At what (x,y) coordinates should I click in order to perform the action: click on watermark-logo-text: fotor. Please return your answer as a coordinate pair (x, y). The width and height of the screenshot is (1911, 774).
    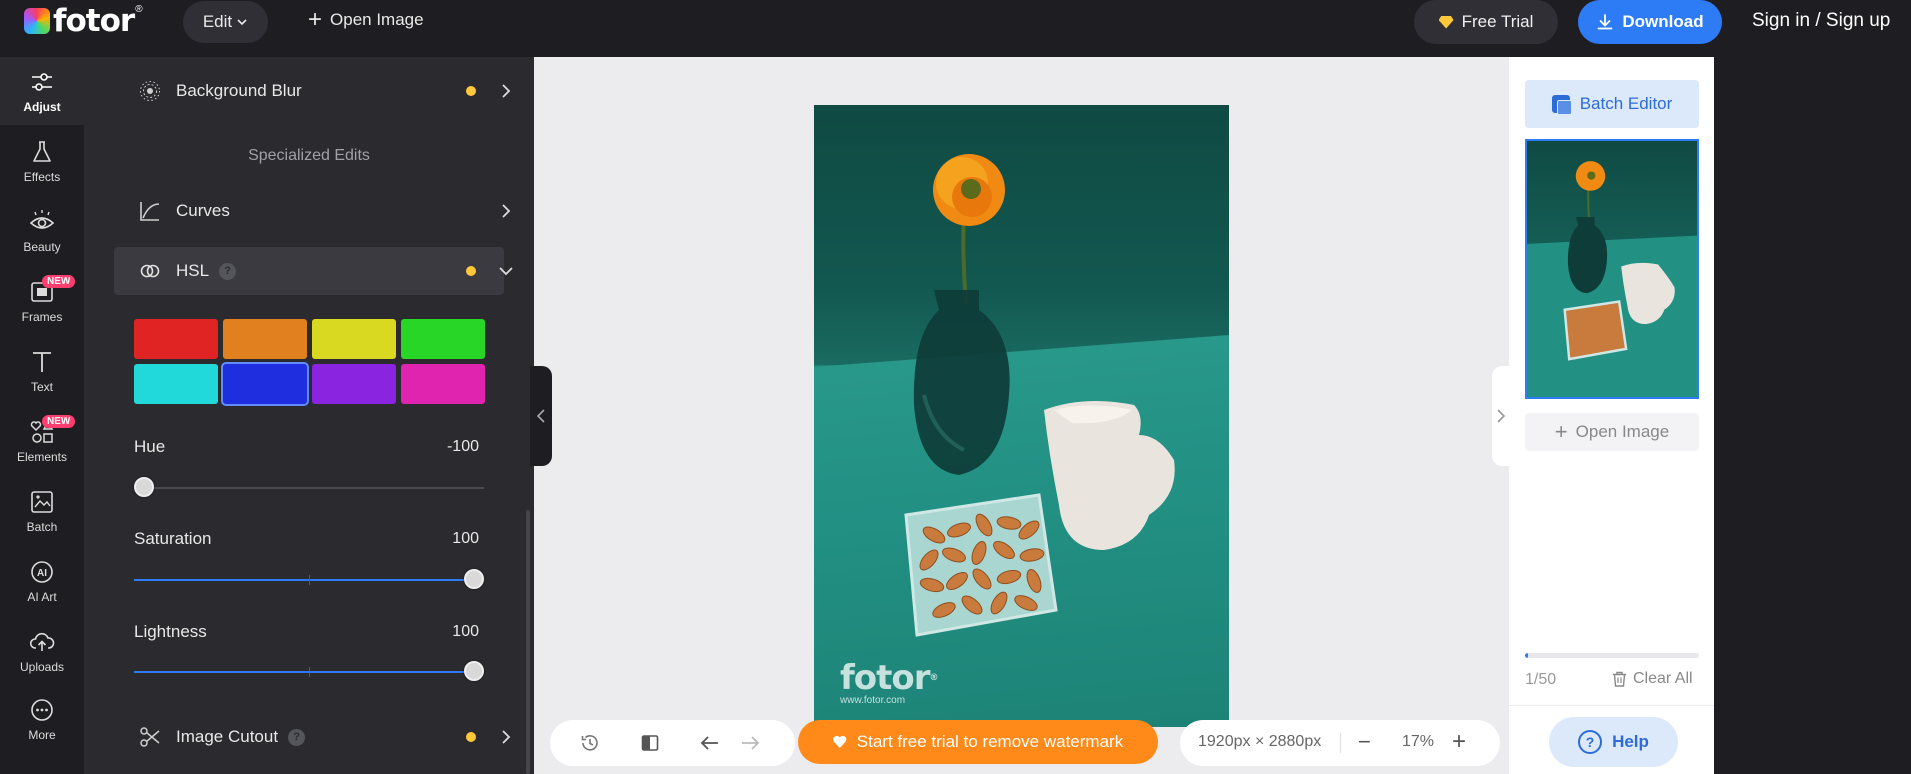
    Looking at the image, I should click on (885, 678).